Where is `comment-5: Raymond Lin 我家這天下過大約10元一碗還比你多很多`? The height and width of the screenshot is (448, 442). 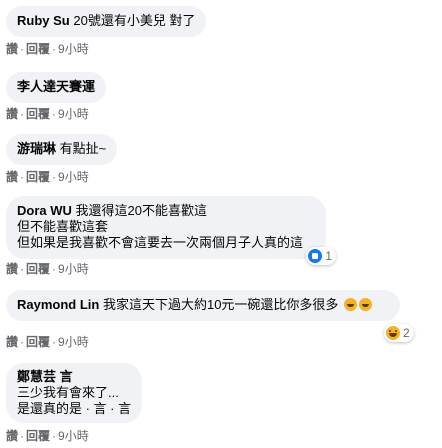
comment-5: Raymond Lin 我家這天下過大約10元一碗還比你多很多 is located at coordinates (203, 305).